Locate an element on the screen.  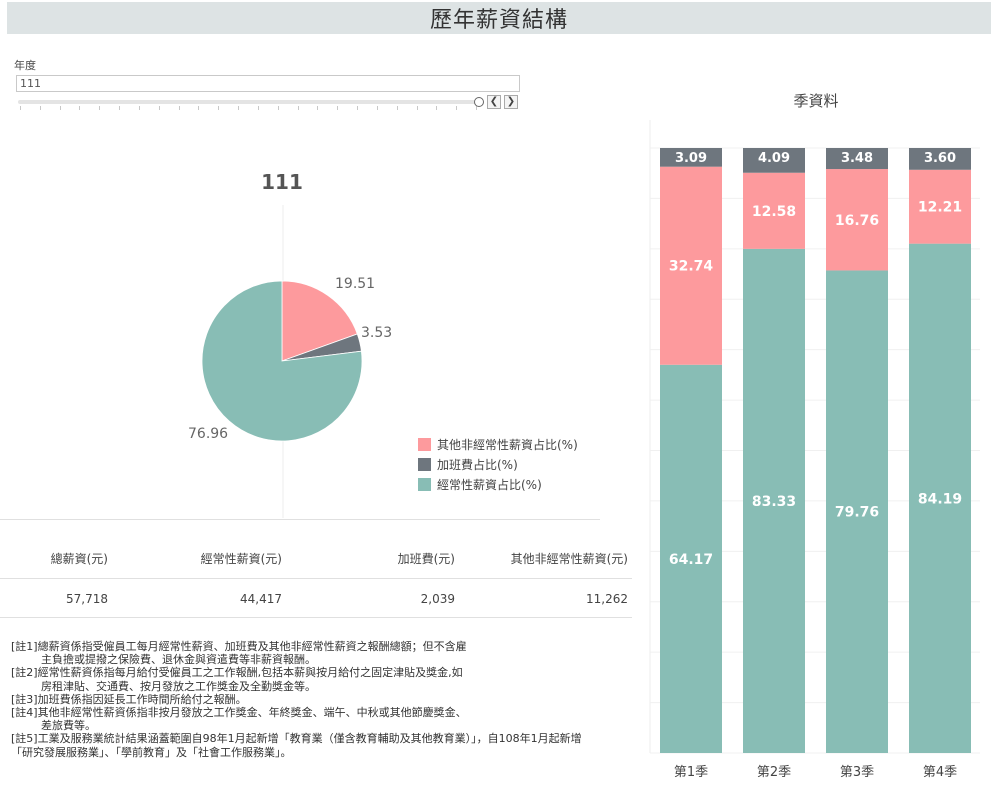
legend-item: 加班費占比(%) is located at coordinates (498, 464).